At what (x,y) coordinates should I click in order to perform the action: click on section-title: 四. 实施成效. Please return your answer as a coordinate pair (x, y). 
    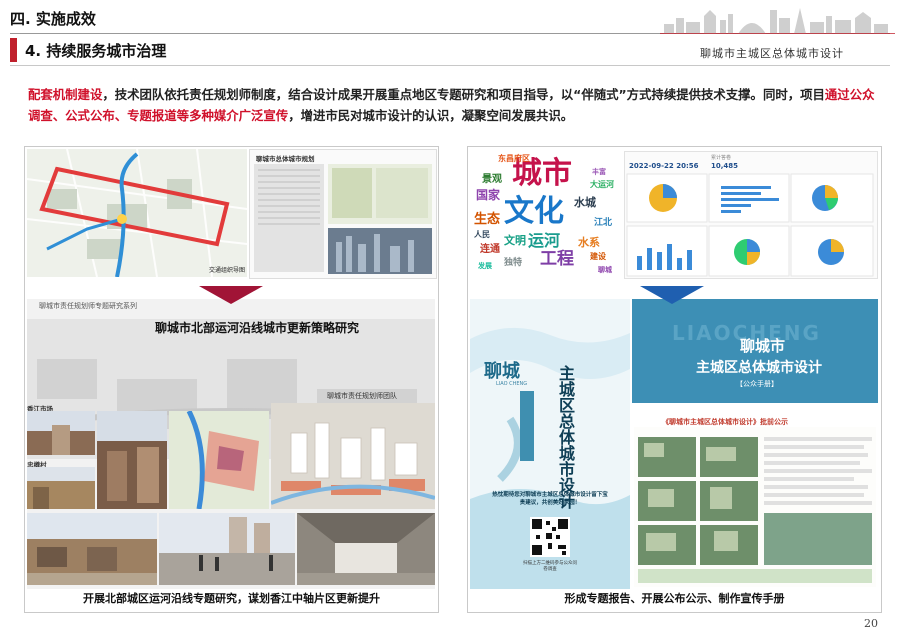
    Looking at the image, I should click on (53, 19).